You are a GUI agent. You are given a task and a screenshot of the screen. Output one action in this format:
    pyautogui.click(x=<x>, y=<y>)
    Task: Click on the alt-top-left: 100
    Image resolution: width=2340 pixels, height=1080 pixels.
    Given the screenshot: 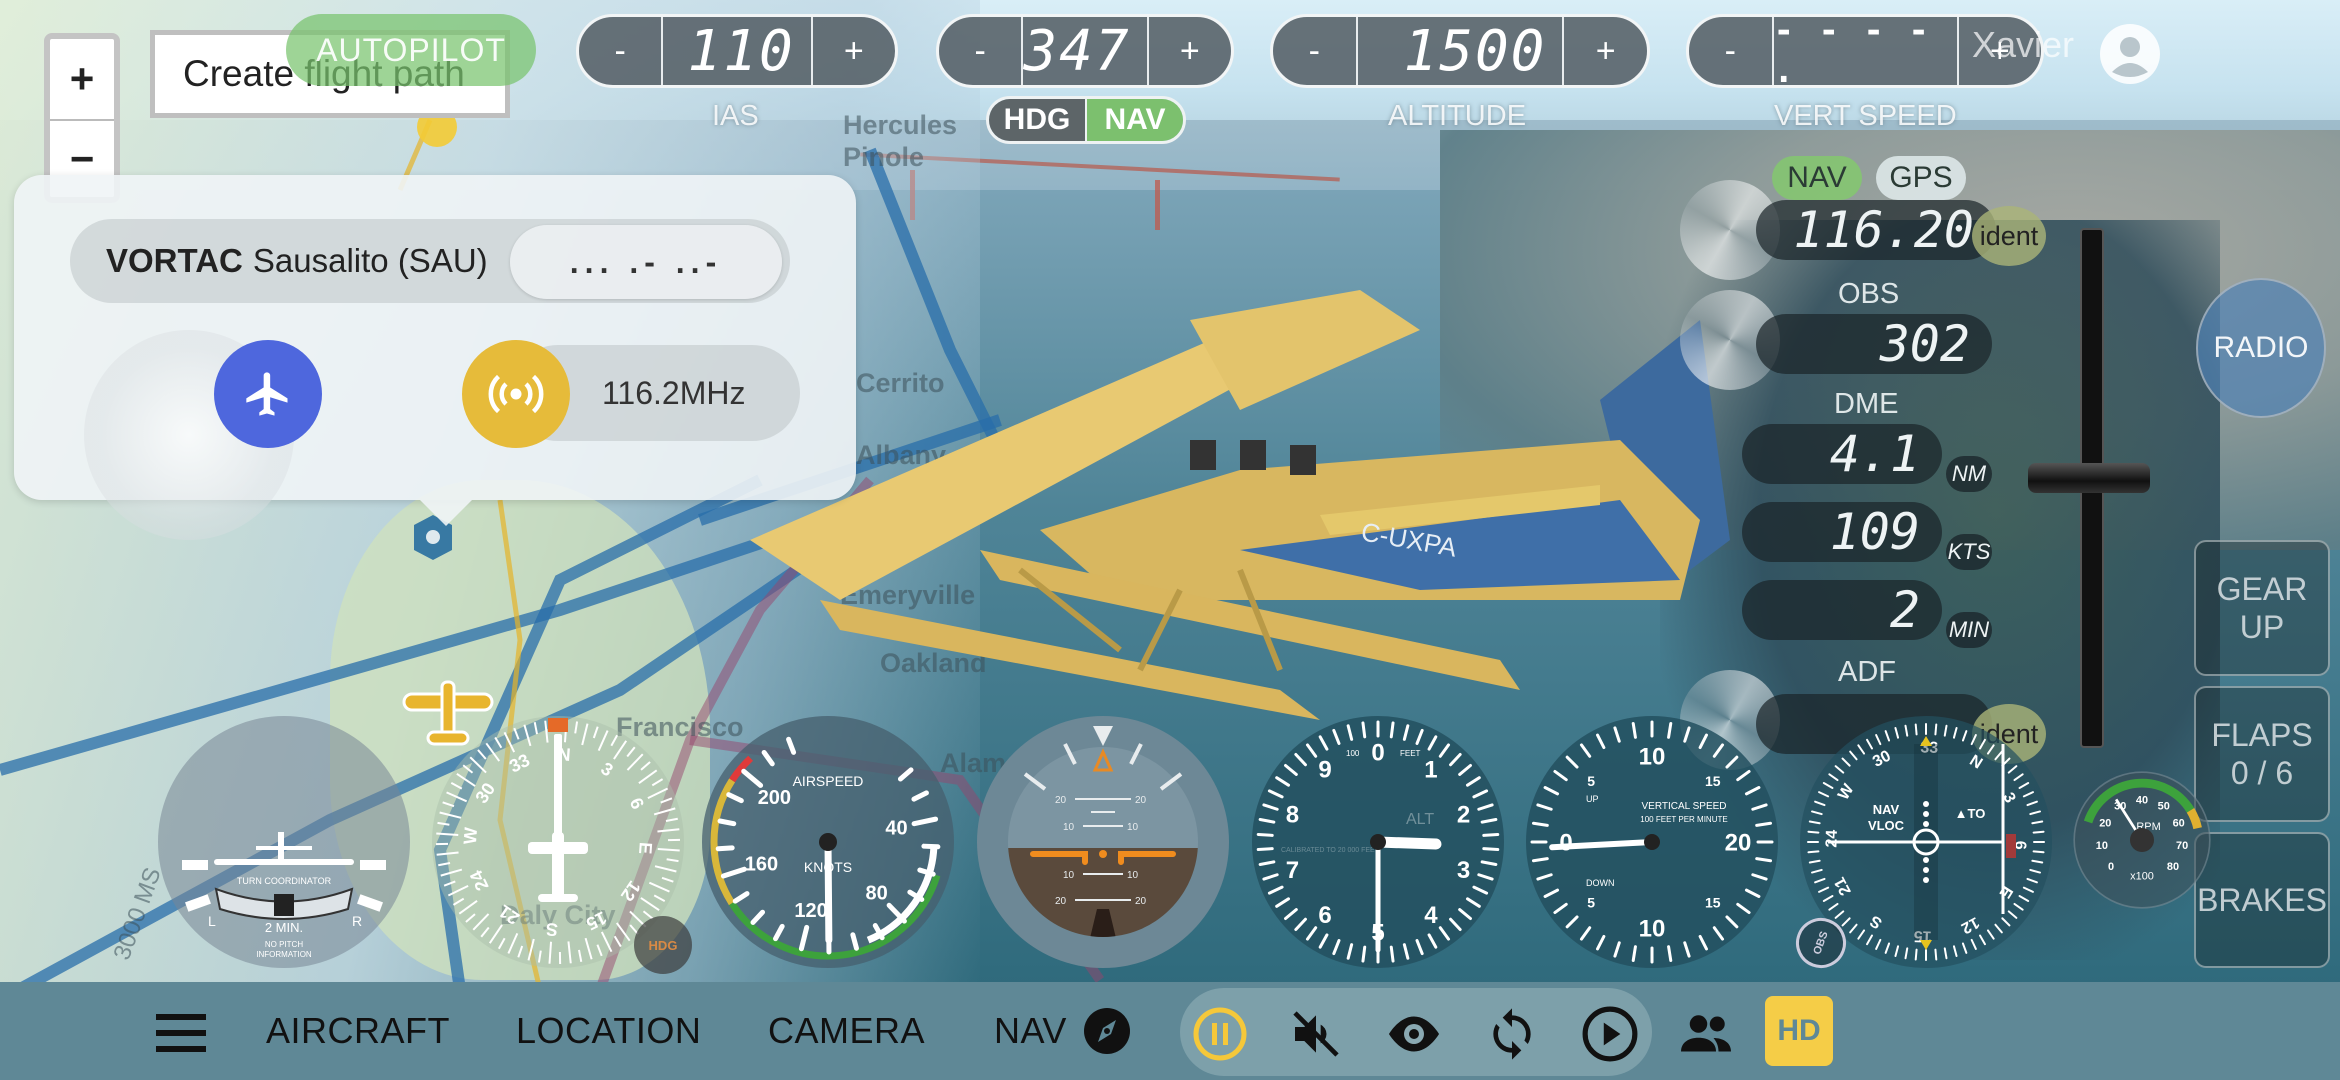 What is the action you would take?
    pyautogui.click(x=1353, y=753)
    